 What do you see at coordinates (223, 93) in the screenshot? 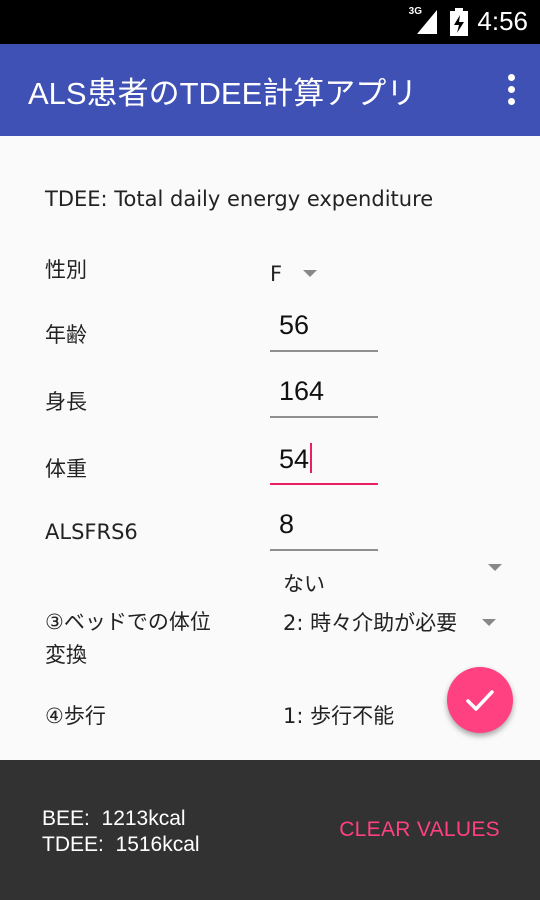
I see `app-title: ALS患者のTDEE計算アプリ` at bounding box center [223, 93].